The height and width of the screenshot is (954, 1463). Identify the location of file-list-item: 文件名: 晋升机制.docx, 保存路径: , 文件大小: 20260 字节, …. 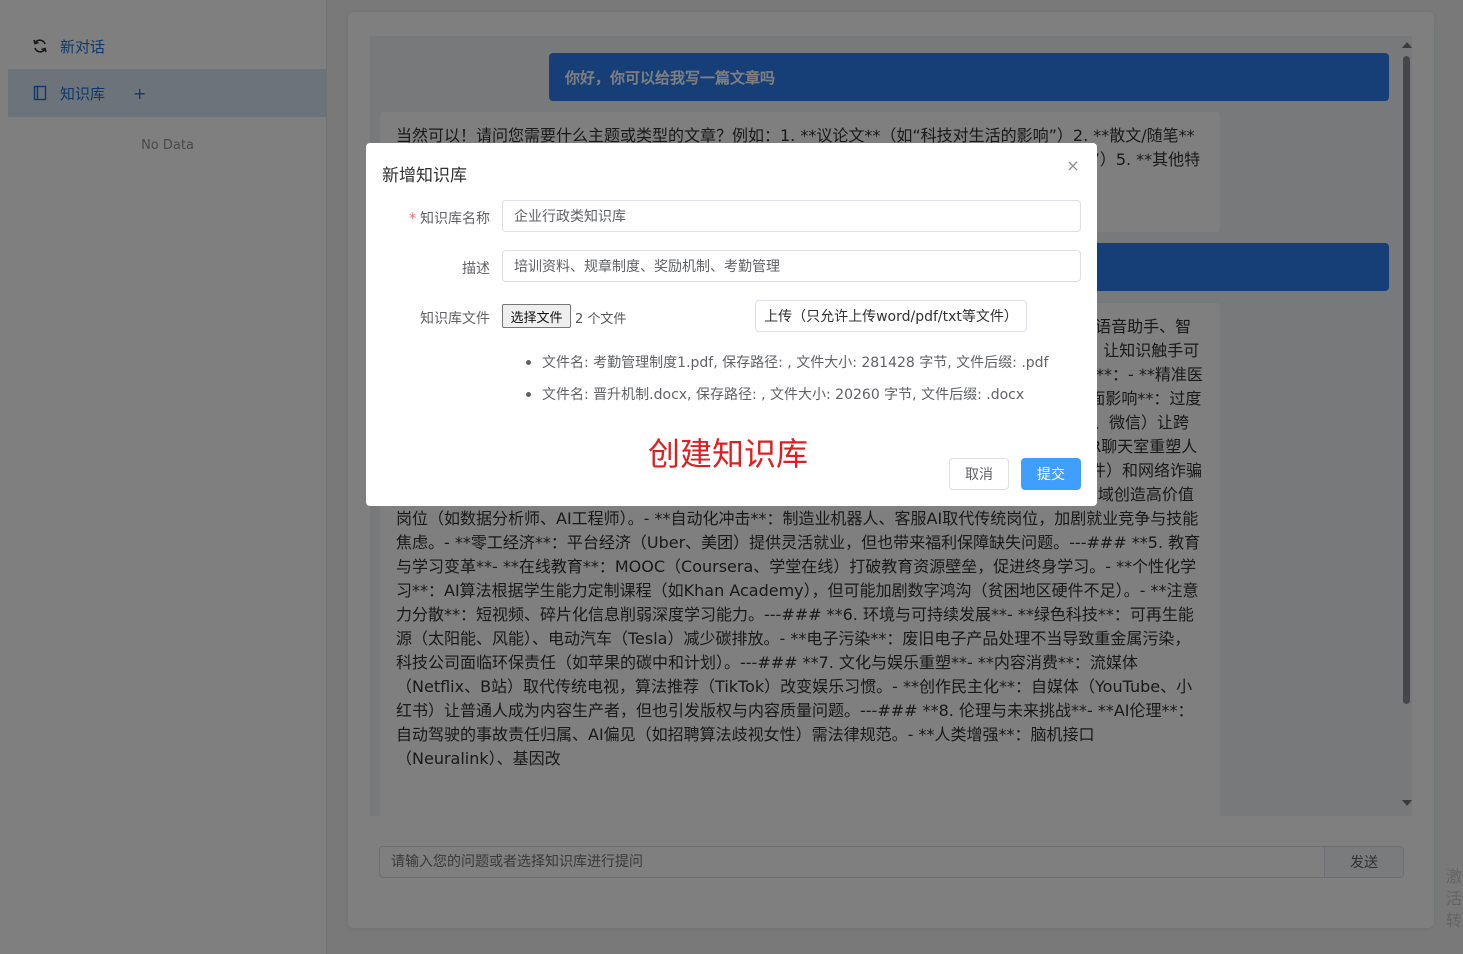
(787, 400).